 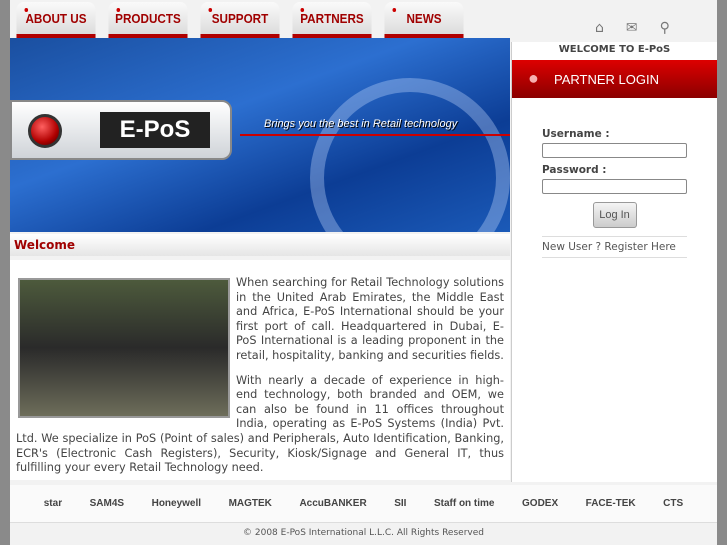 I want to click on logo-text: E-PoS, so click(x=155, y=130).